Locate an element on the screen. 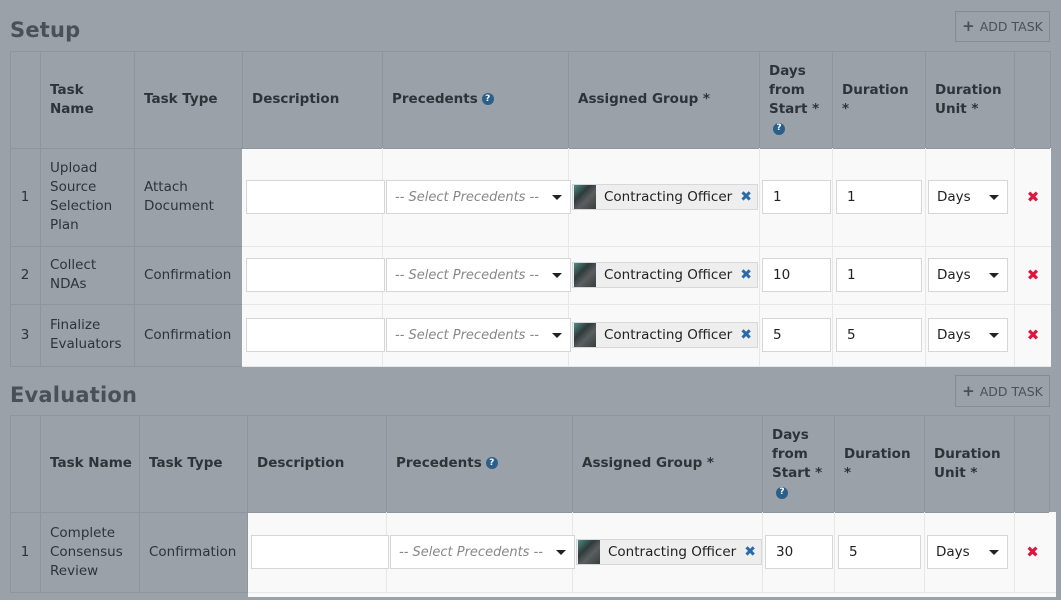 Image resolution: width=1061 pixels, height=600 pixels. header-label: Task Type is located at coordinates (181, 99).